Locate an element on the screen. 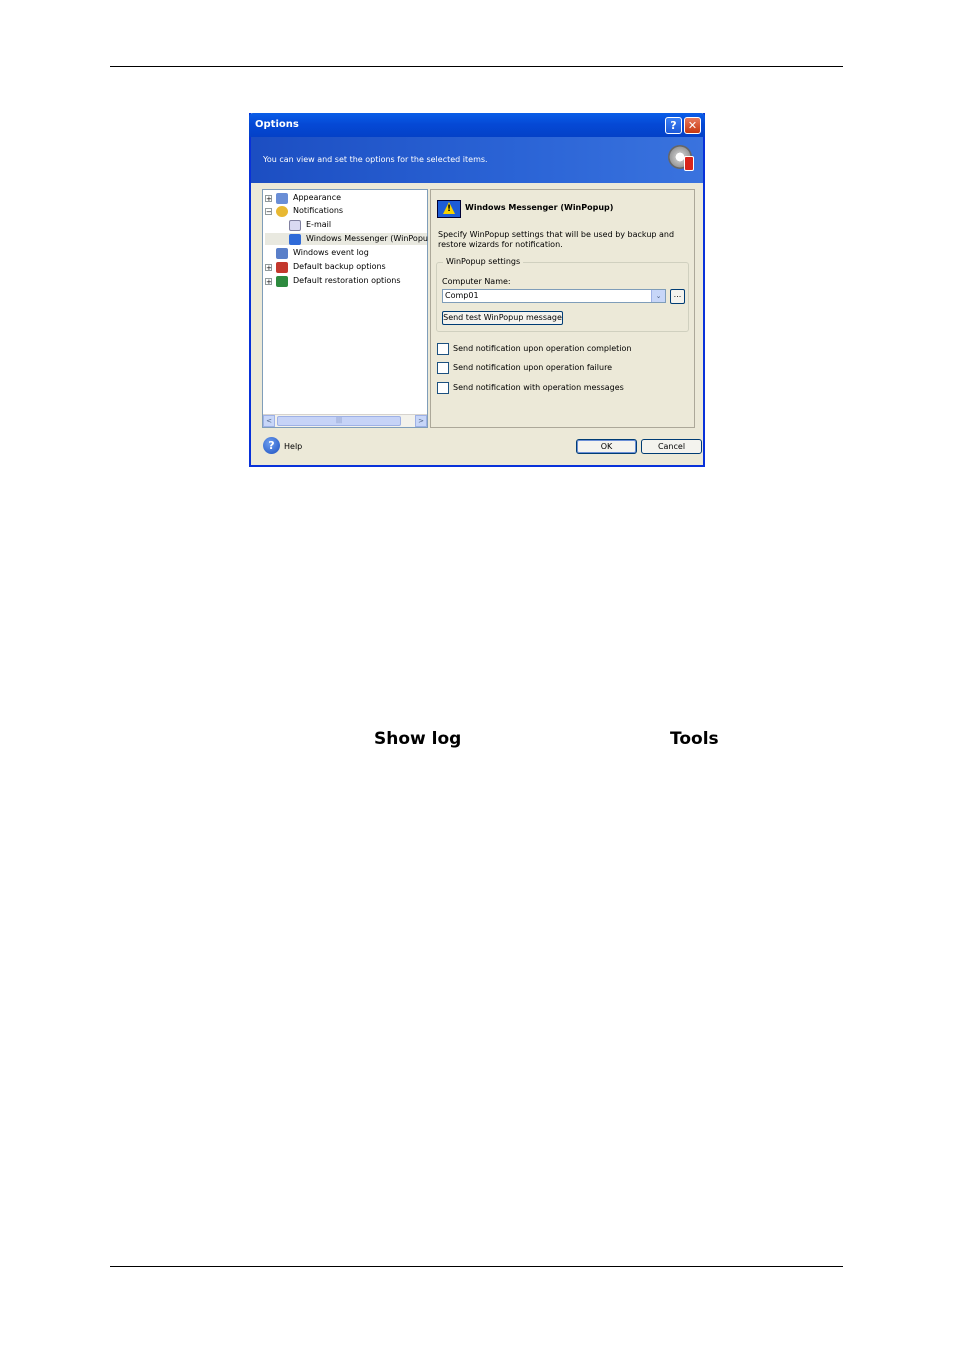 This screenshot has height=1350, width=954. show-log-term: Show log is located at coordinates (418, 739).